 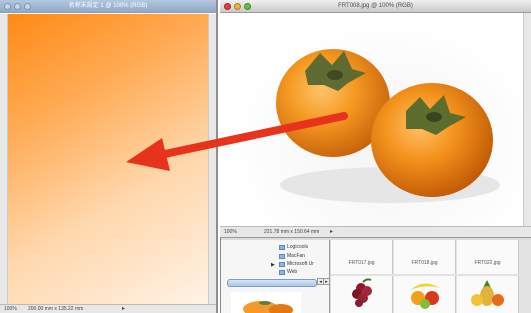 I want to click on document-size: 221.78 mm x 150.64 mm, so click(x=292, y=232).